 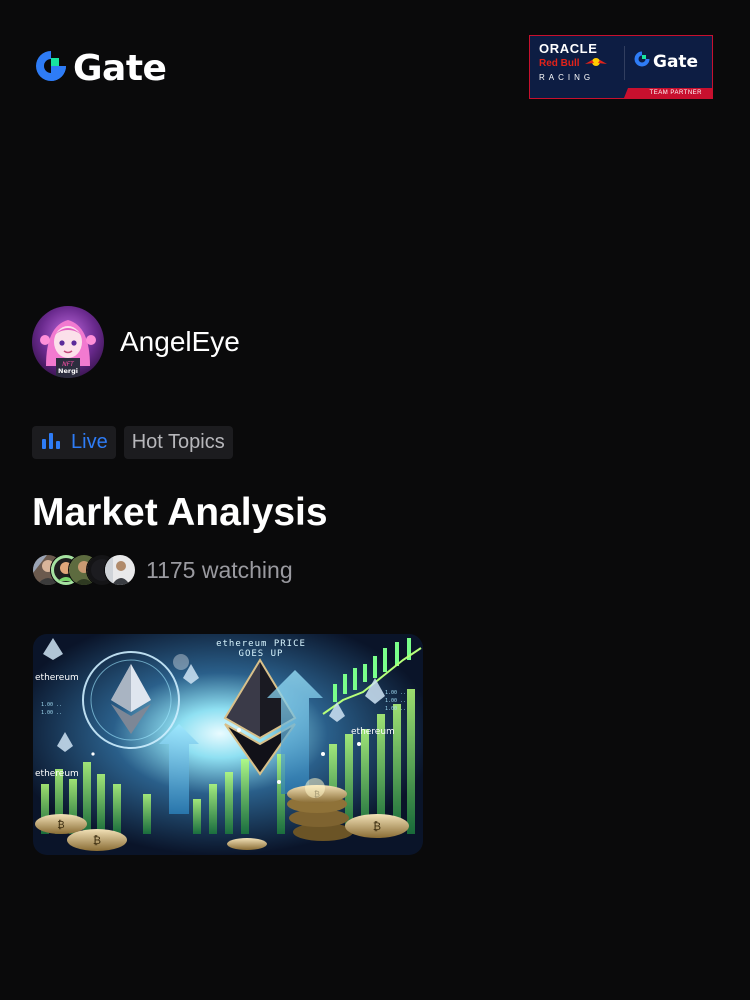 What do you see at coordinates (621, 93) in the screenshot?
I see `team-partner-strip: TEAM PARTNER` at bounding box center [621, 93].